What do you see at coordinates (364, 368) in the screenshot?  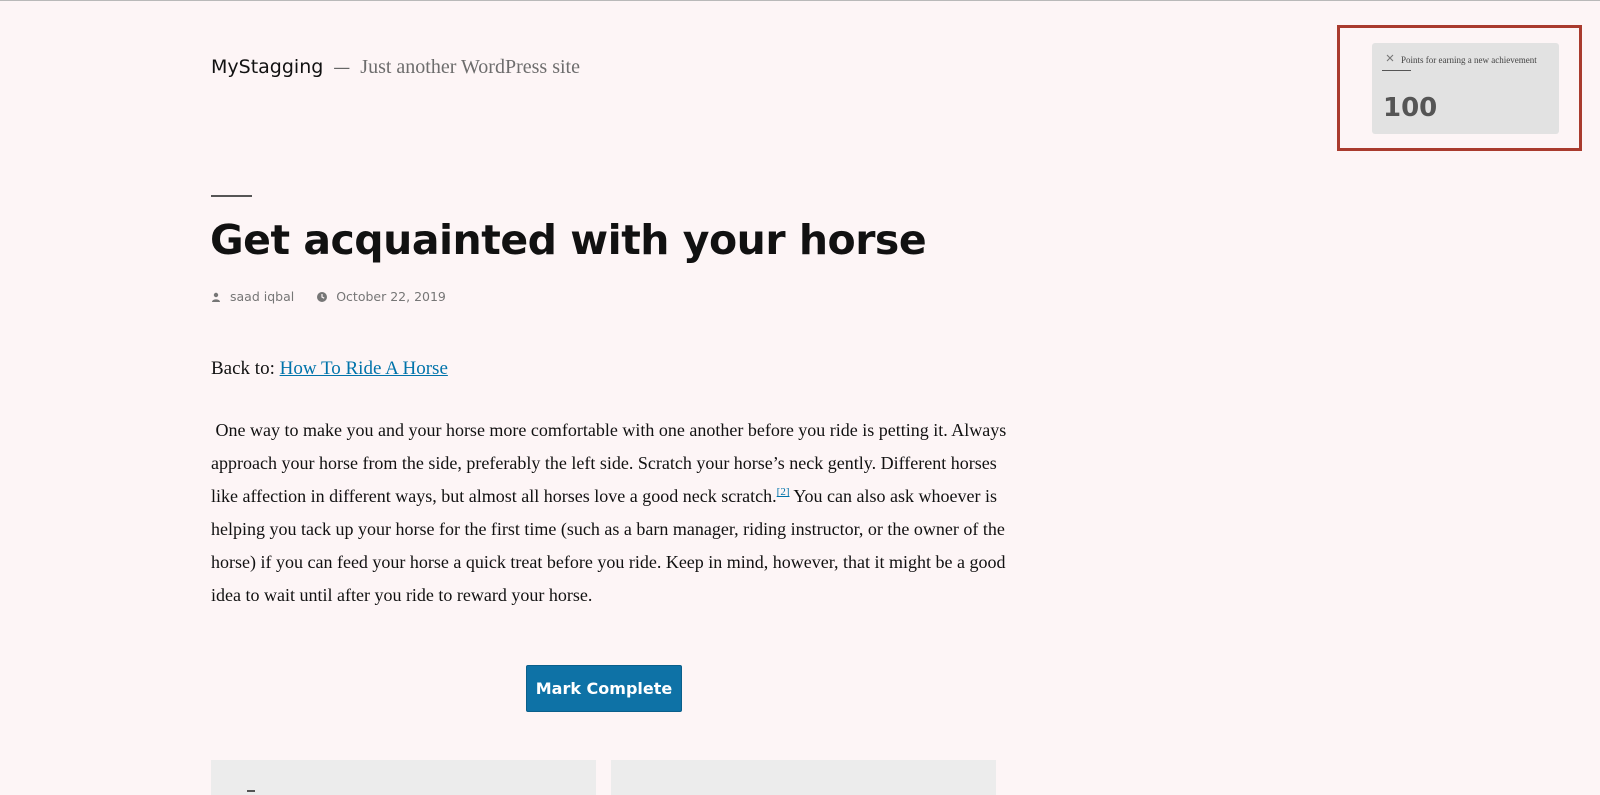 I see `back-to-course-link: How To Ride A Horse` at bounding box center [364, 368].